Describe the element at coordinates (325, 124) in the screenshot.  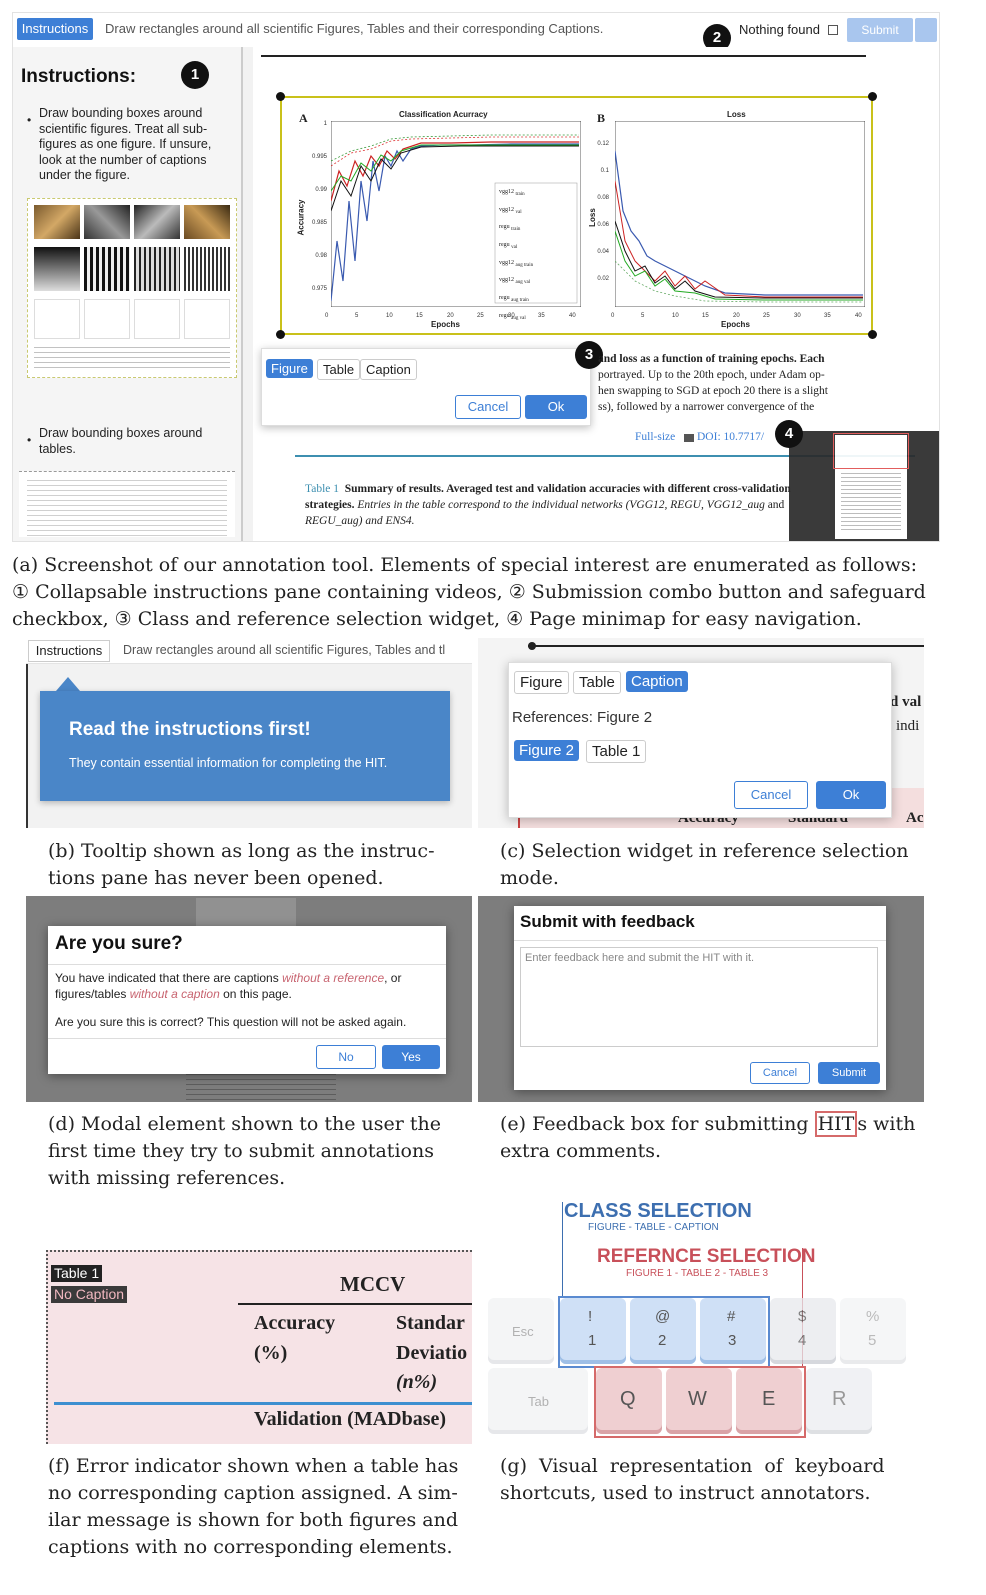
I see `ytick: 1` at that location.